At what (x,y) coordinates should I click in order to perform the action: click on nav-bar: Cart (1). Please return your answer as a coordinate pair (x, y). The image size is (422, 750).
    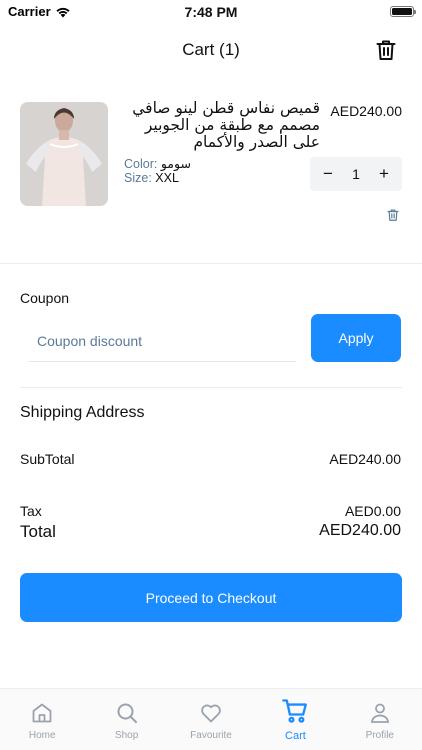
    Looking at the image, I should click on (211, 50).